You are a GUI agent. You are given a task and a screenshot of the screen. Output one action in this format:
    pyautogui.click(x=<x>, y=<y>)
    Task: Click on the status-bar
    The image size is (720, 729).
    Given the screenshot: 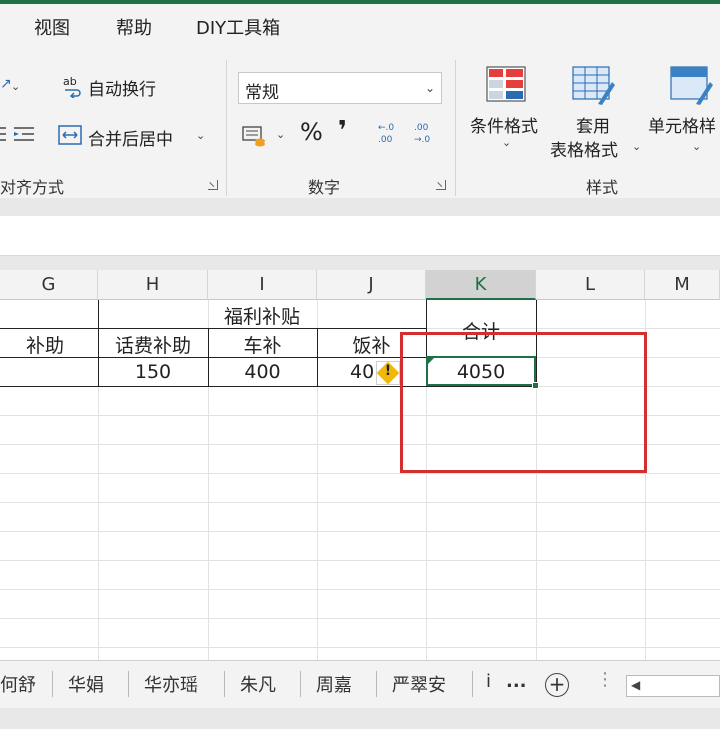 What is the action you would take?
    pyautogui.click(x=360, y=718)
    